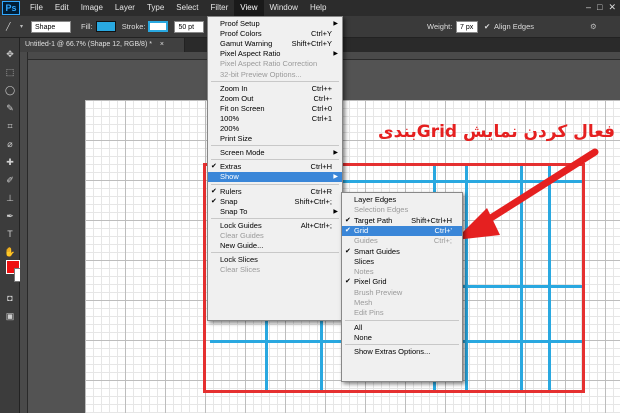 This screenshot has width=620, height=413. What do you see at coordinates (366, 241) in the screenshot?
I see `menu-item-label: Guides` at bounding box center [366, 241].